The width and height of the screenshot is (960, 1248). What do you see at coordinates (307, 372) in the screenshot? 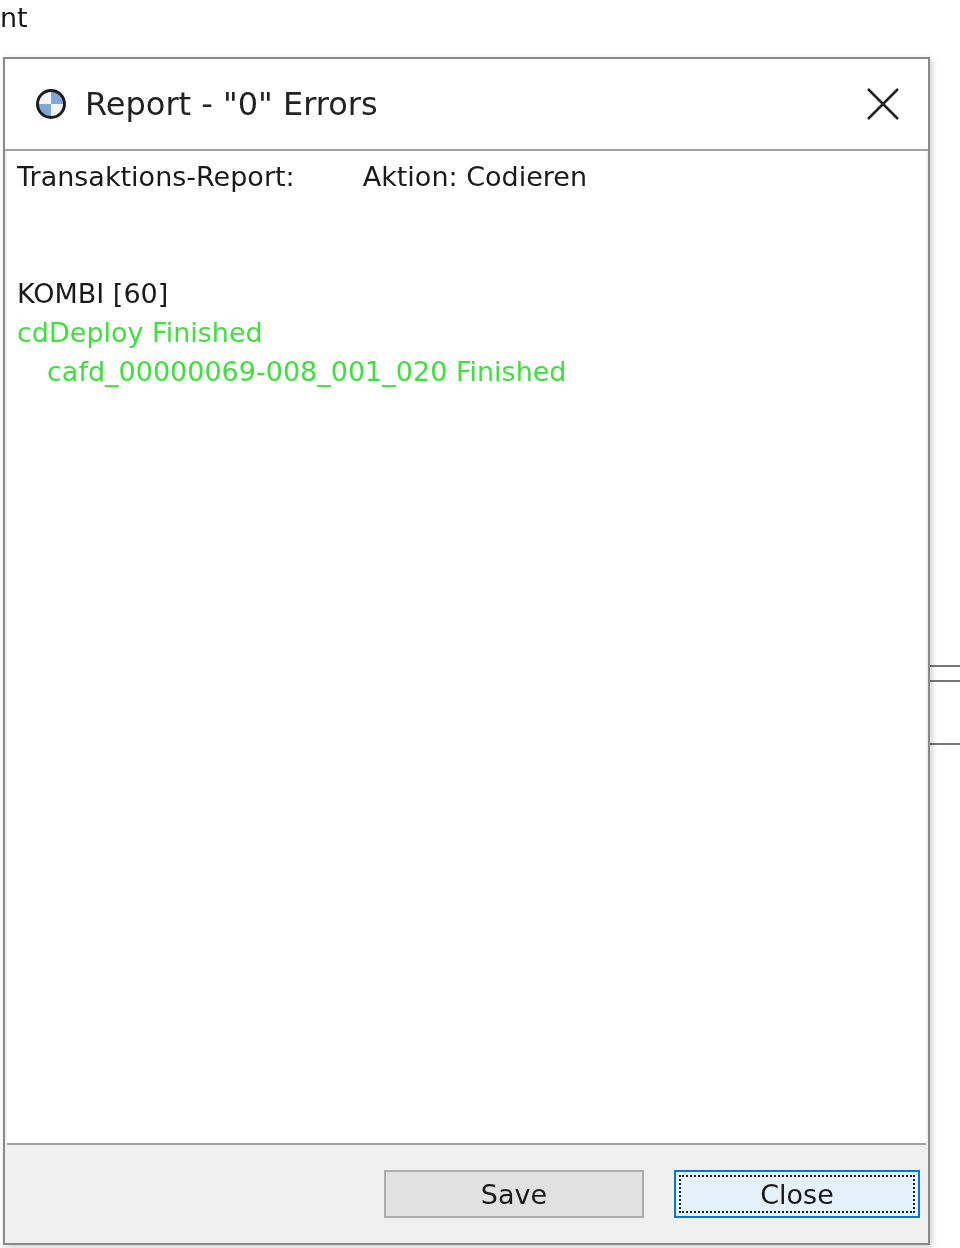
I see `report-line: cafd_00000069-008_001_020 Finished` at bounding box center [307, 372].